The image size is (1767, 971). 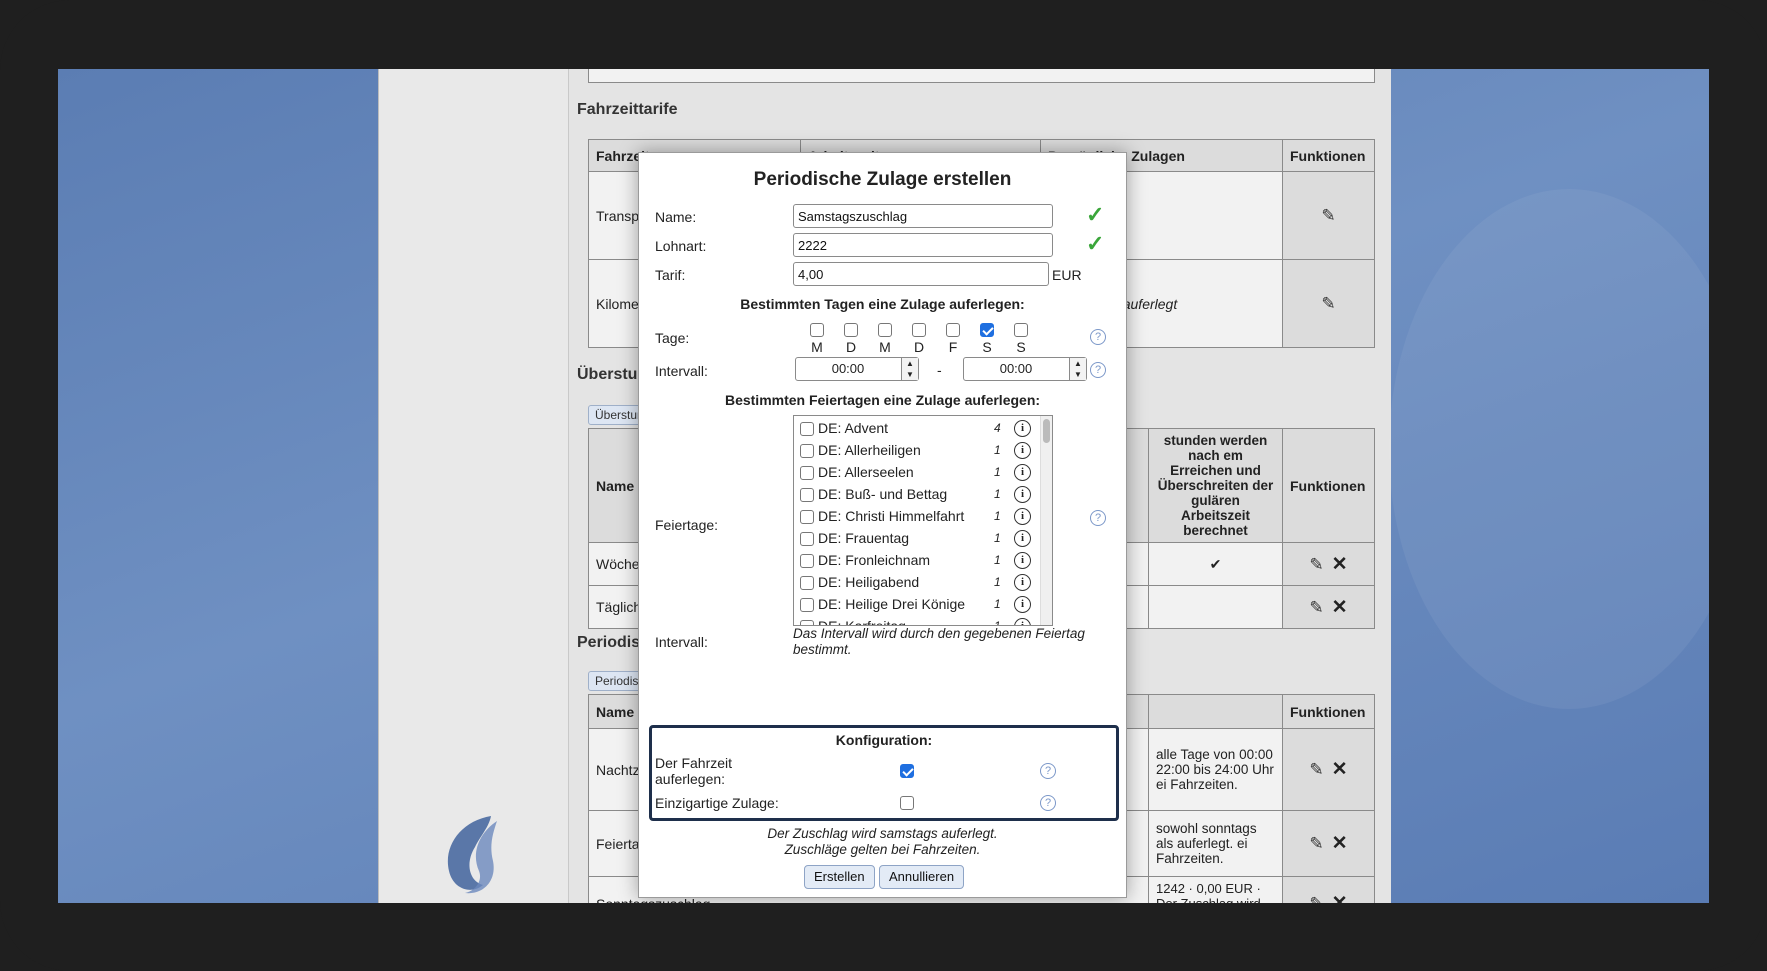 I want to click on lohnart-input, so click(x=923, y=245).